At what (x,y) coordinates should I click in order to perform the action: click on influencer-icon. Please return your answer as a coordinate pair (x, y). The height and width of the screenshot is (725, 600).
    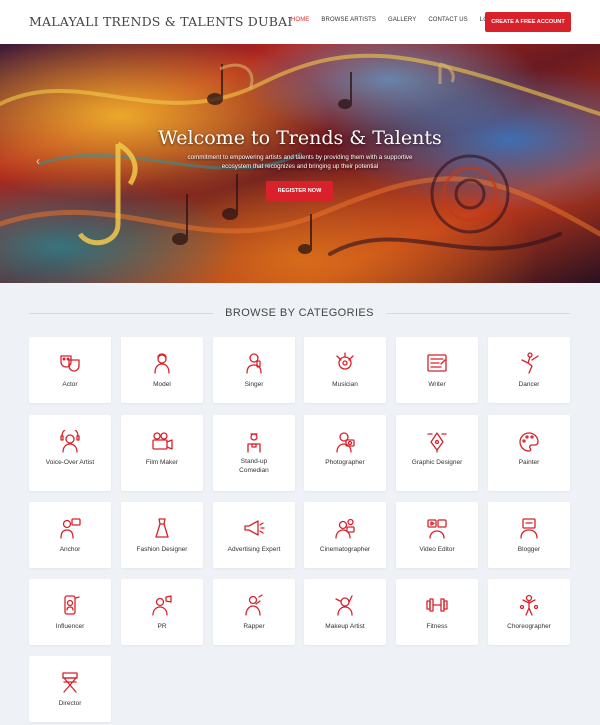
    Looking at the image, I should click on (70, 605).